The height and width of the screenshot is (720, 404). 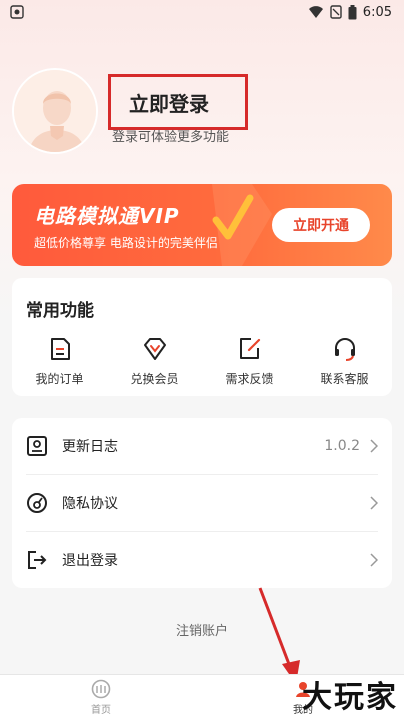 What do you see at coordinates (154, 361) in the screenshot?
I see `redeem-membership-button: 兑换会员` at bounding box center [154, 361].